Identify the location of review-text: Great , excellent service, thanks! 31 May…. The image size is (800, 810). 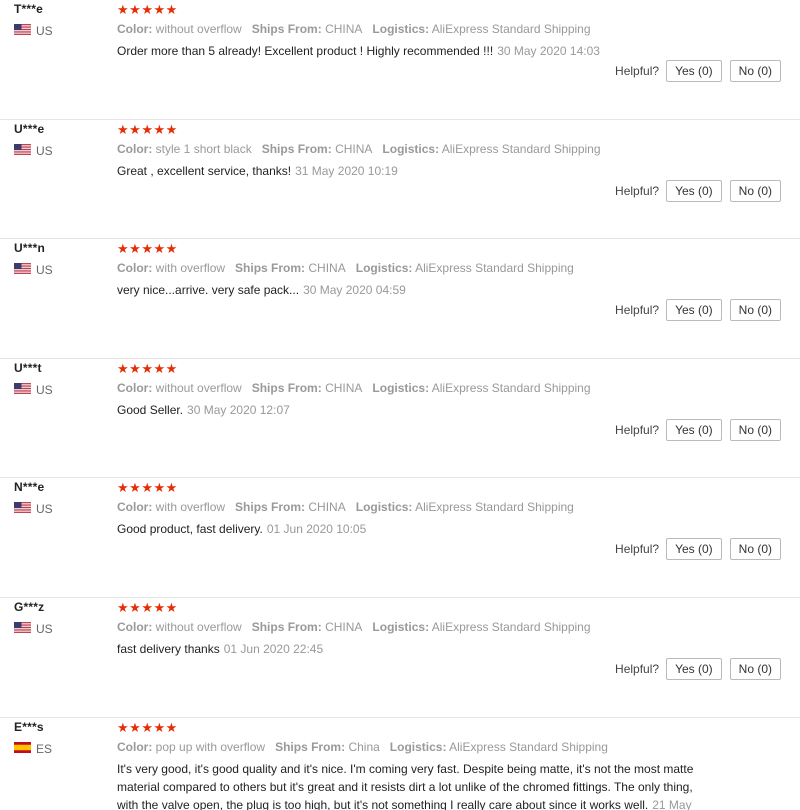
(417, 171).